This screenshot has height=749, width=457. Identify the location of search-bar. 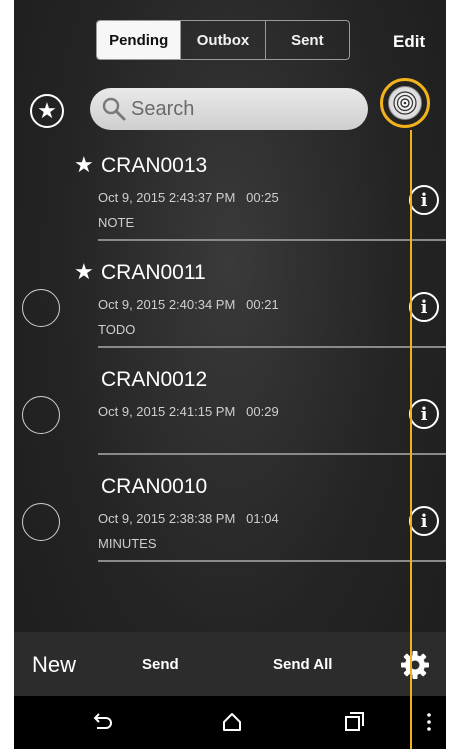
(229, 109).